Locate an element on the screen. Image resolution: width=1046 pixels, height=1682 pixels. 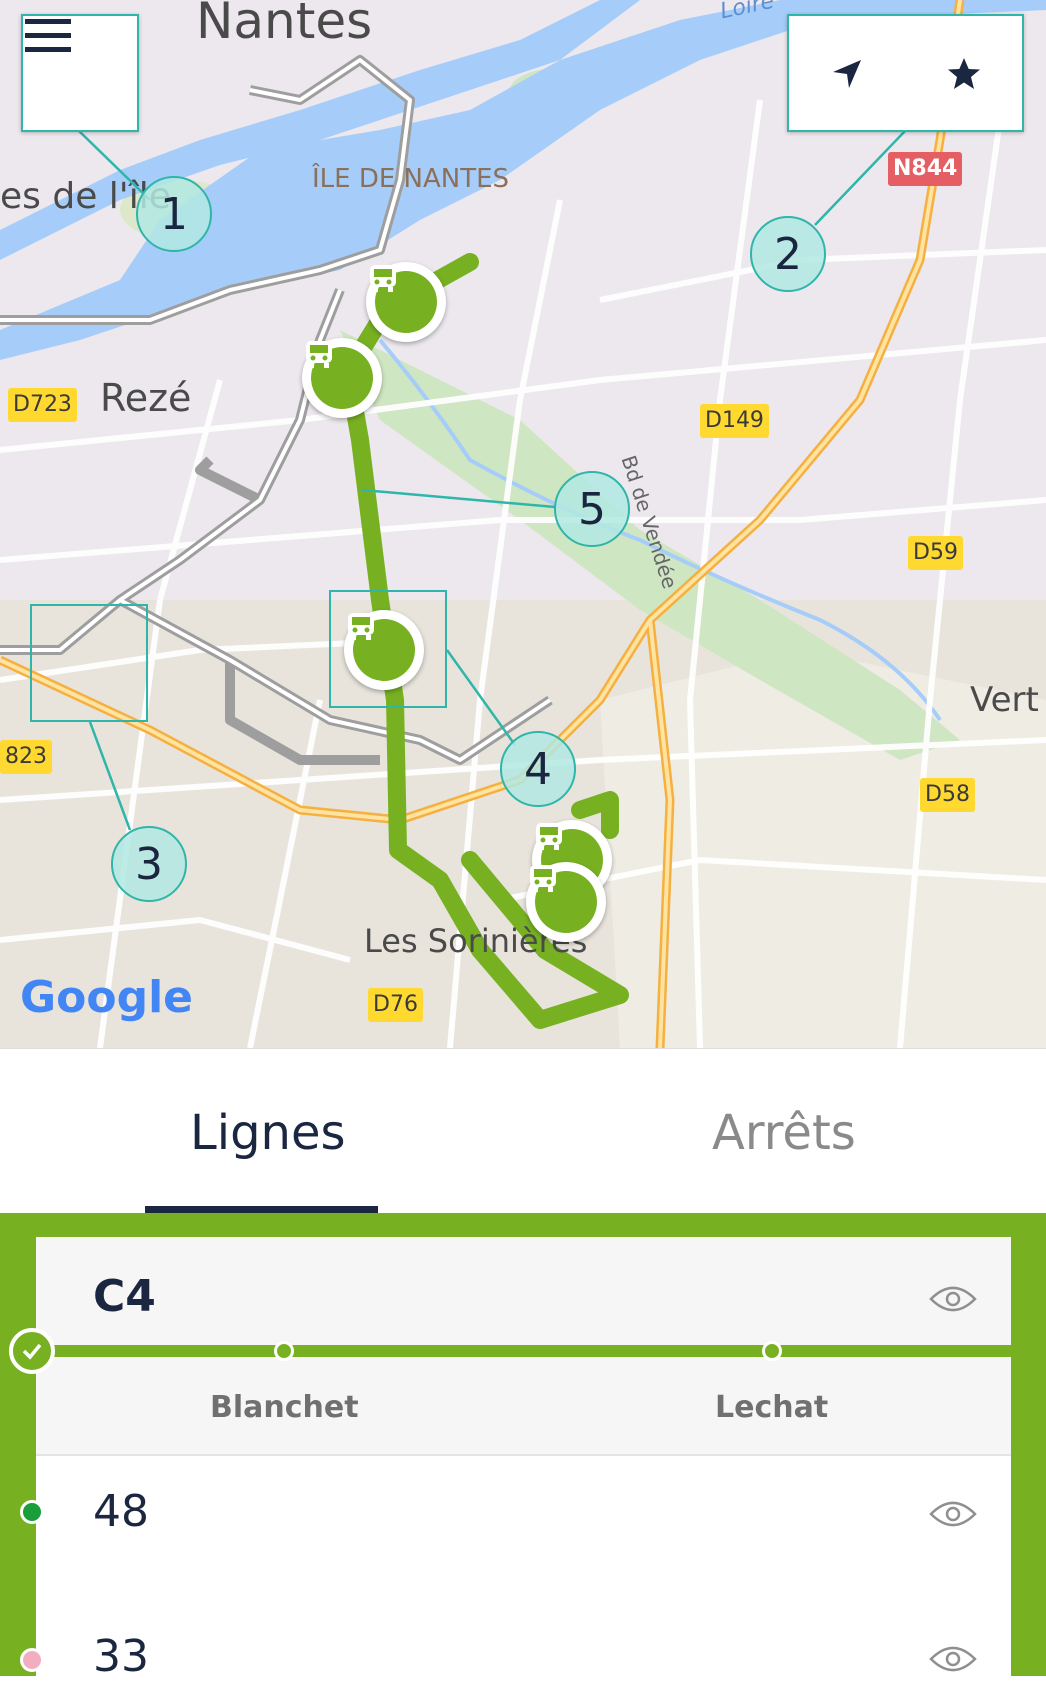
stop-label-blanchet: Blanchet is located at coordinates (284, 1407).